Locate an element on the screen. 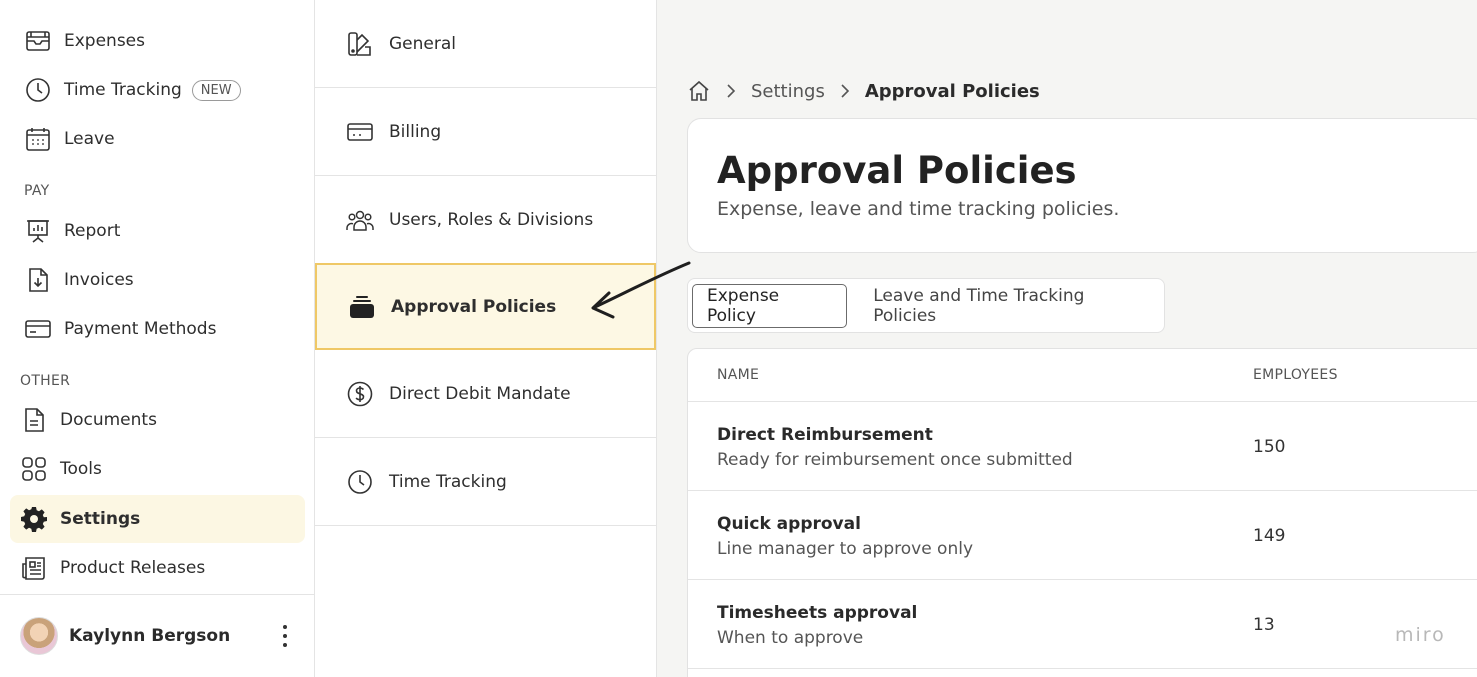 This screenshot has height=677, width=1477. policy-name: Direct Reimbursement is located at coordinates (825, 435).